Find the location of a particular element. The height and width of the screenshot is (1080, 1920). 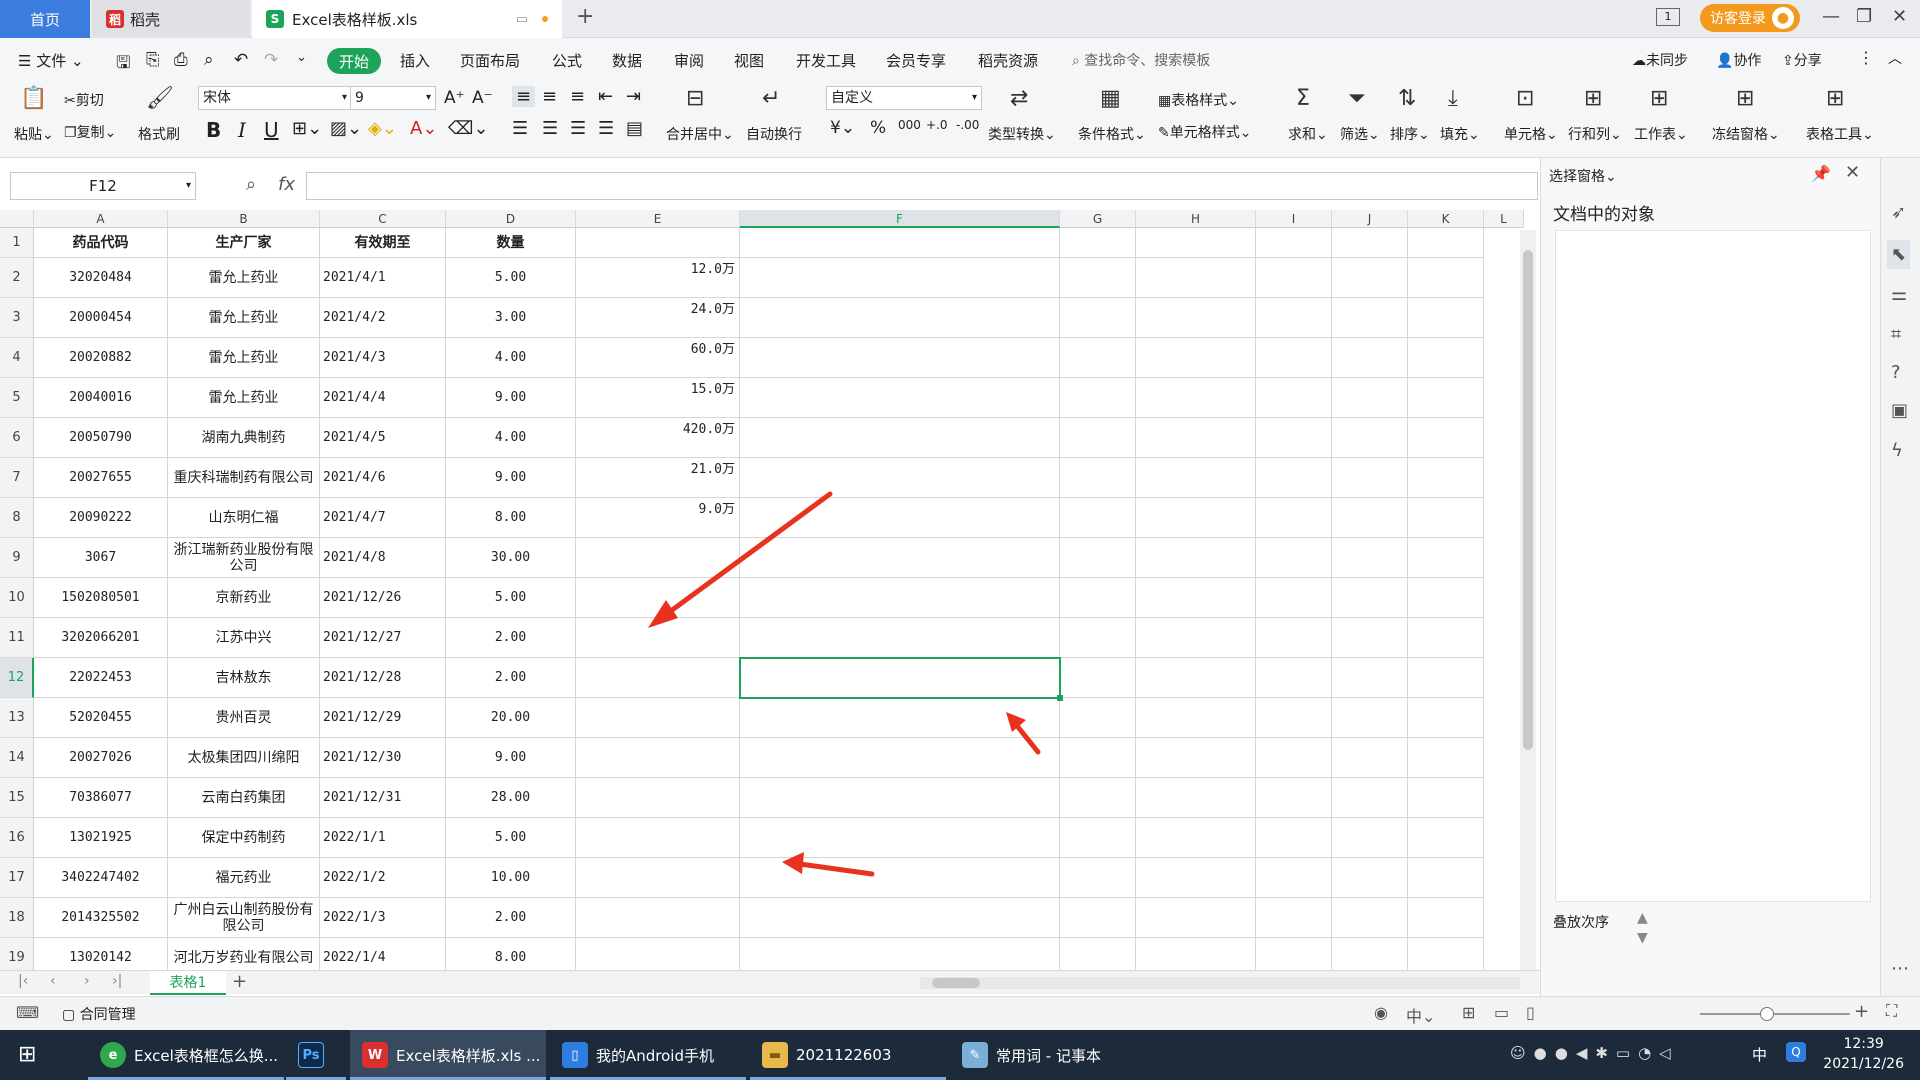

menu-page-layout: 页面布局 is located at coordinates (490, 60).